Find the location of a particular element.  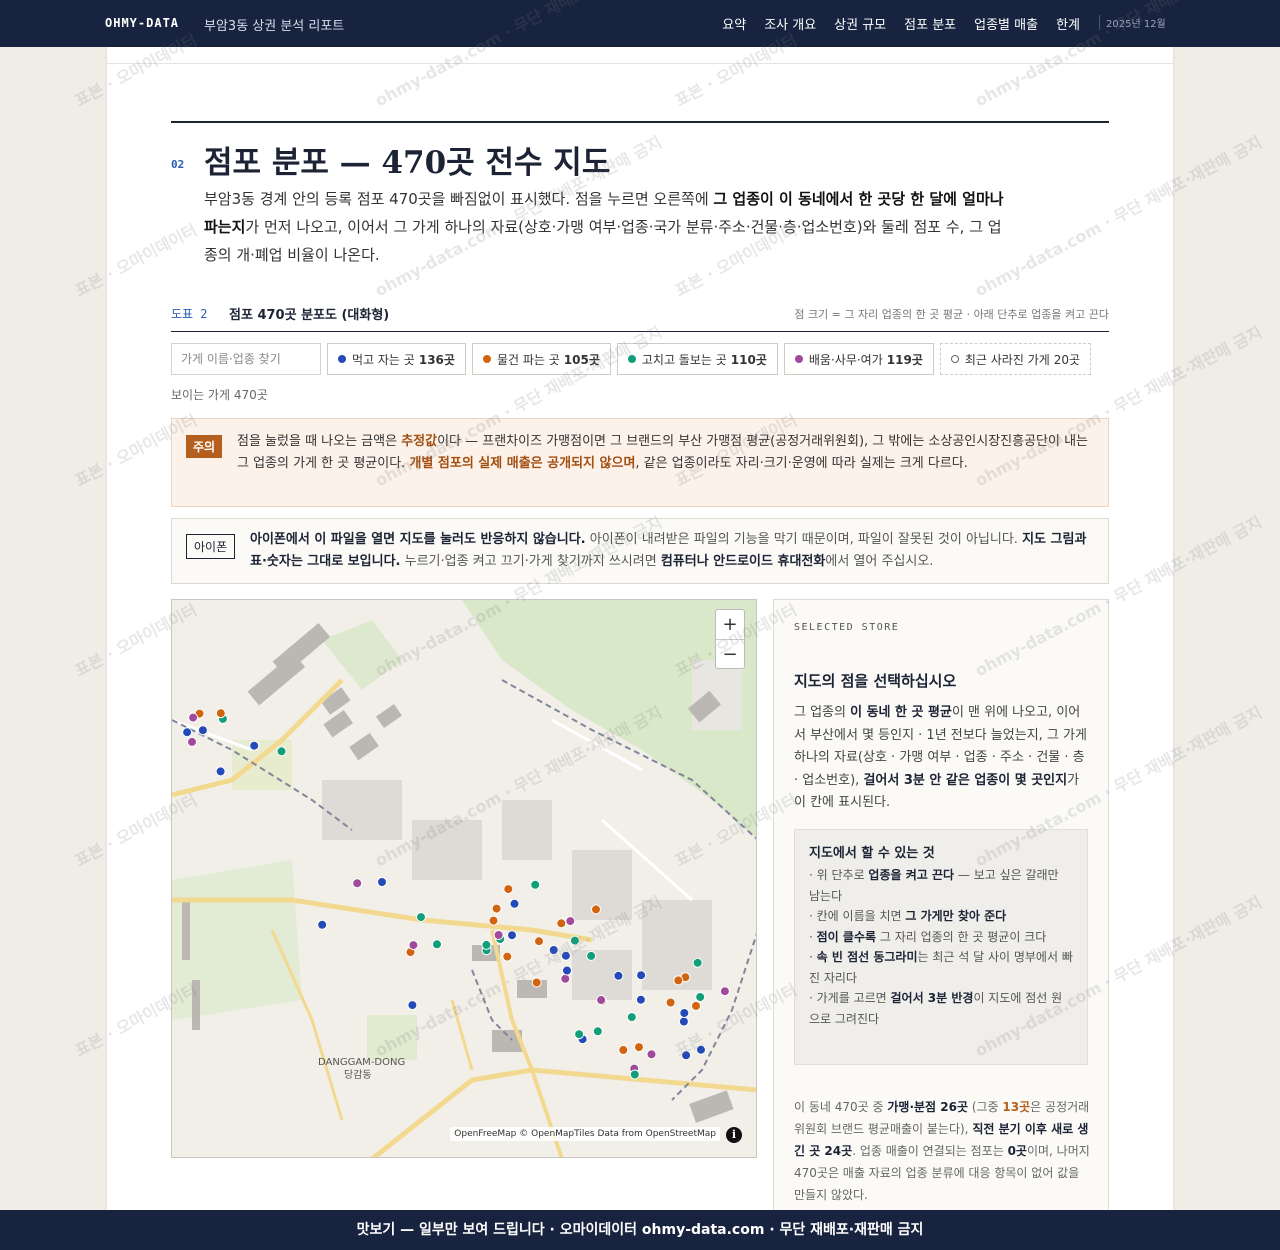

section-title: 점포 분포 — 470곳 전수 지도 is located at coordinates (407, 163).